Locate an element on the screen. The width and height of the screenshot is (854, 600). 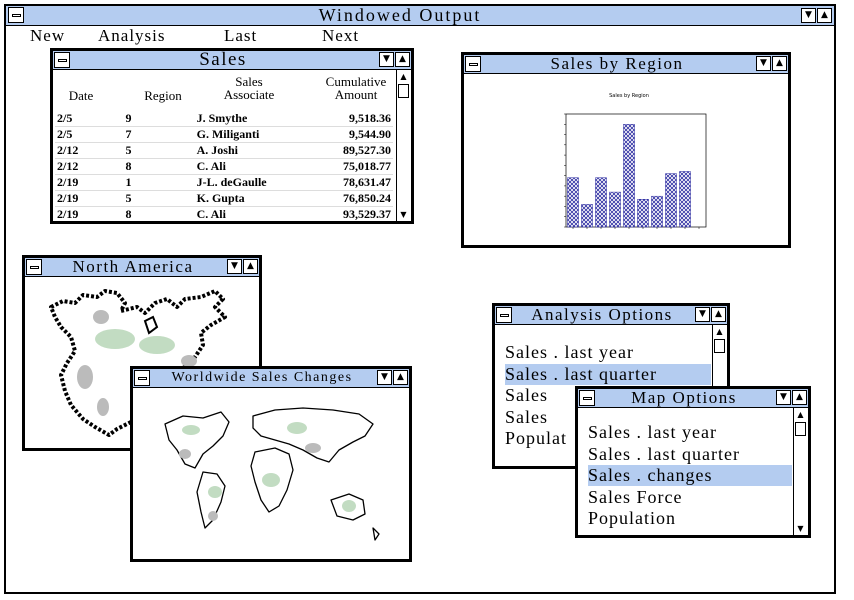
column-header-date: Date is located at coordinates (81, 95).